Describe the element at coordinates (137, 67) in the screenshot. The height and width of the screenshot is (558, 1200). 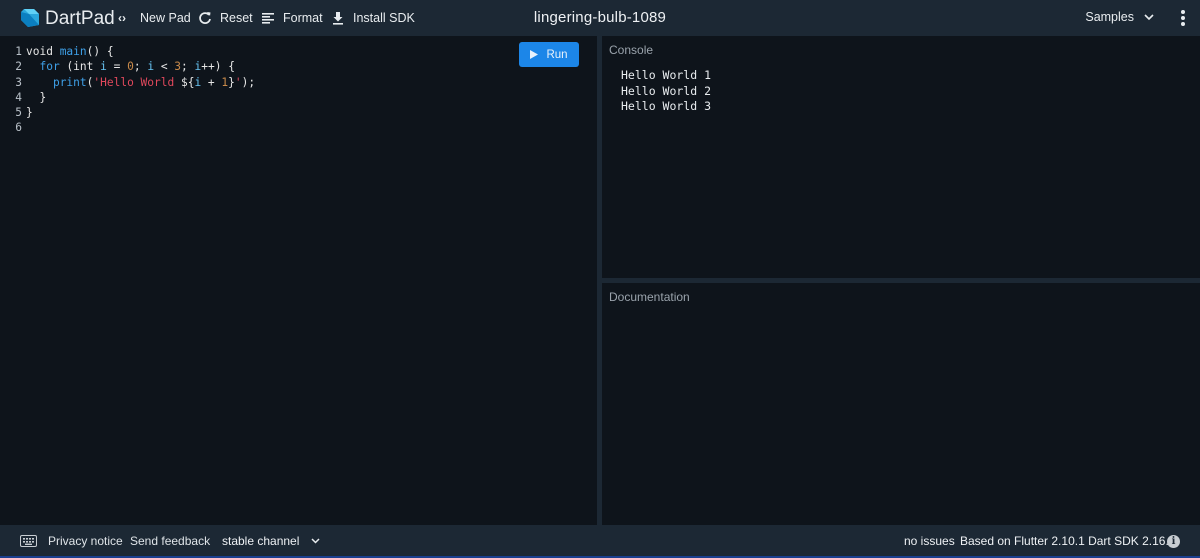
I see `code-line-2: for (int i = 0; i < 3; i++) {` at that location.